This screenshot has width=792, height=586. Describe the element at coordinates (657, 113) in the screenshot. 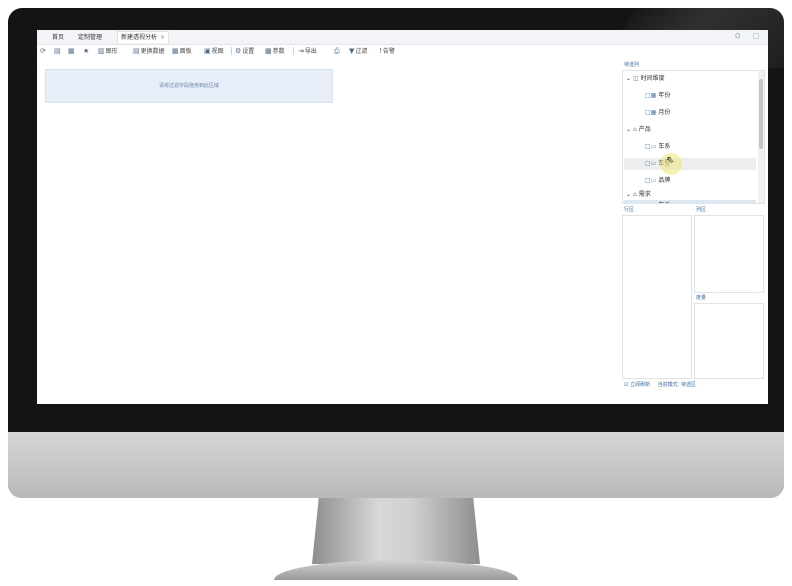

I see `tree-node-month: □▦ 月份` at that location.